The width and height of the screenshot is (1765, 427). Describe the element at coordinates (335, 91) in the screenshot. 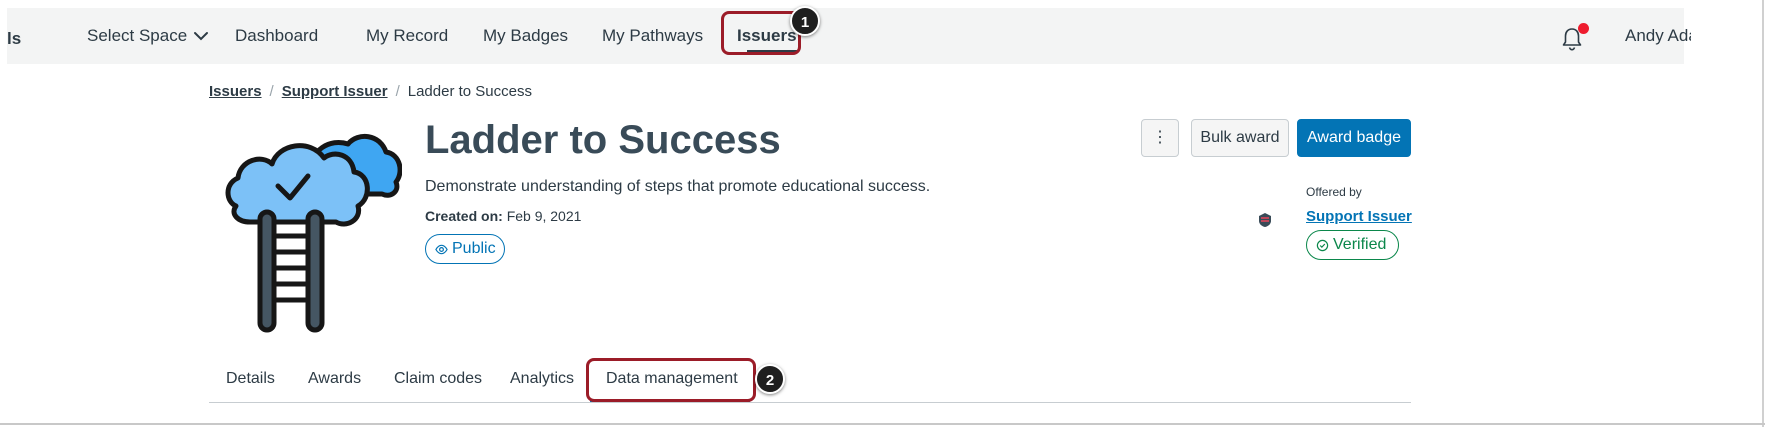

I see `breadcrumb-support-issuer: Support Issuer` at that location.